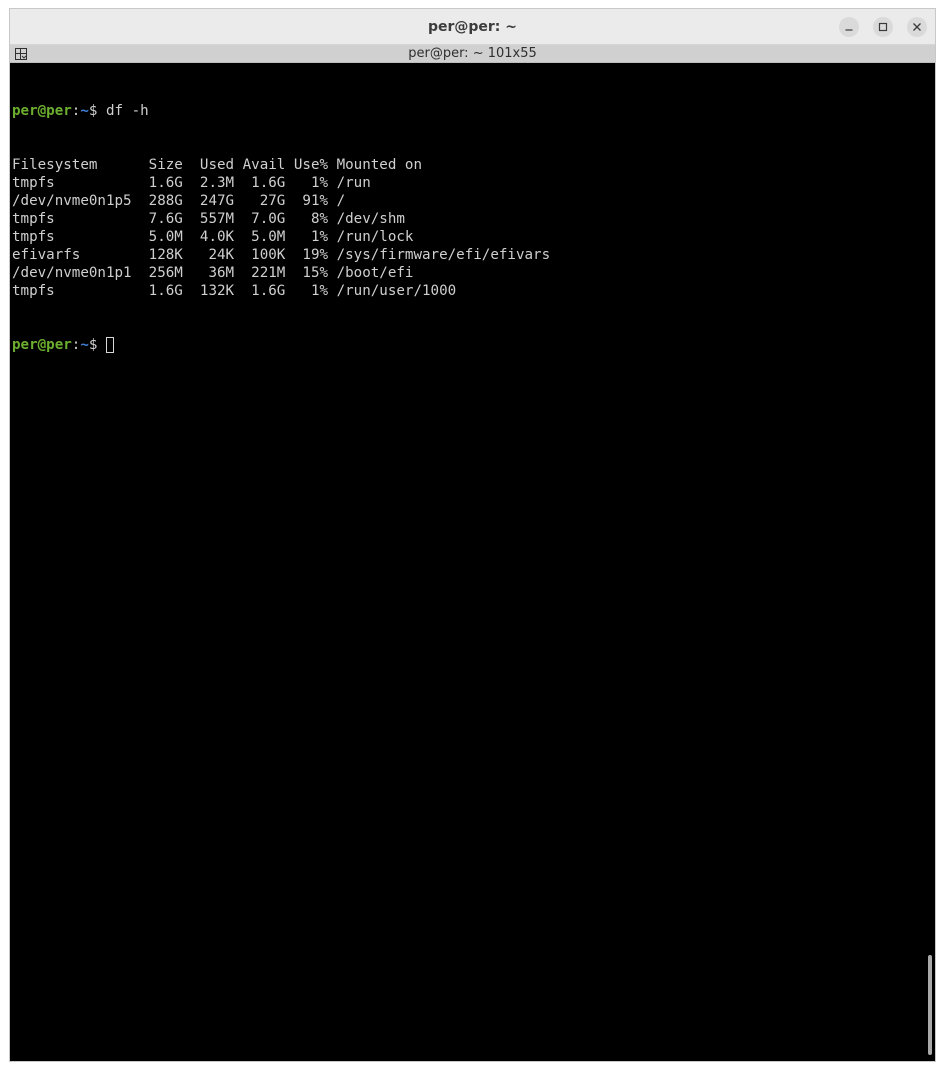 The height and width of the screenshot is (1071, 945). What do you see at coordinates (234, 291) in the screenshot?
I see `df-output-row: tmpfs 1.6G 132K 1.6G 1% /run/user/1000` at bounding box center [234, 291].